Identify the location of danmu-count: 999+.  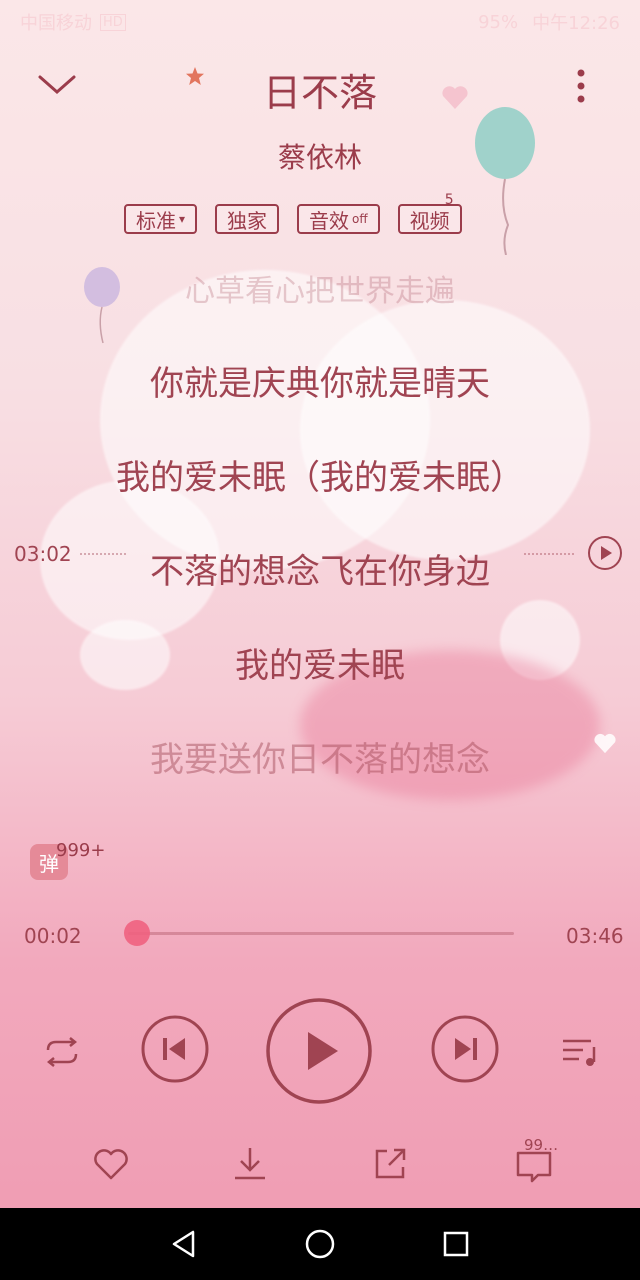
(81, 850).